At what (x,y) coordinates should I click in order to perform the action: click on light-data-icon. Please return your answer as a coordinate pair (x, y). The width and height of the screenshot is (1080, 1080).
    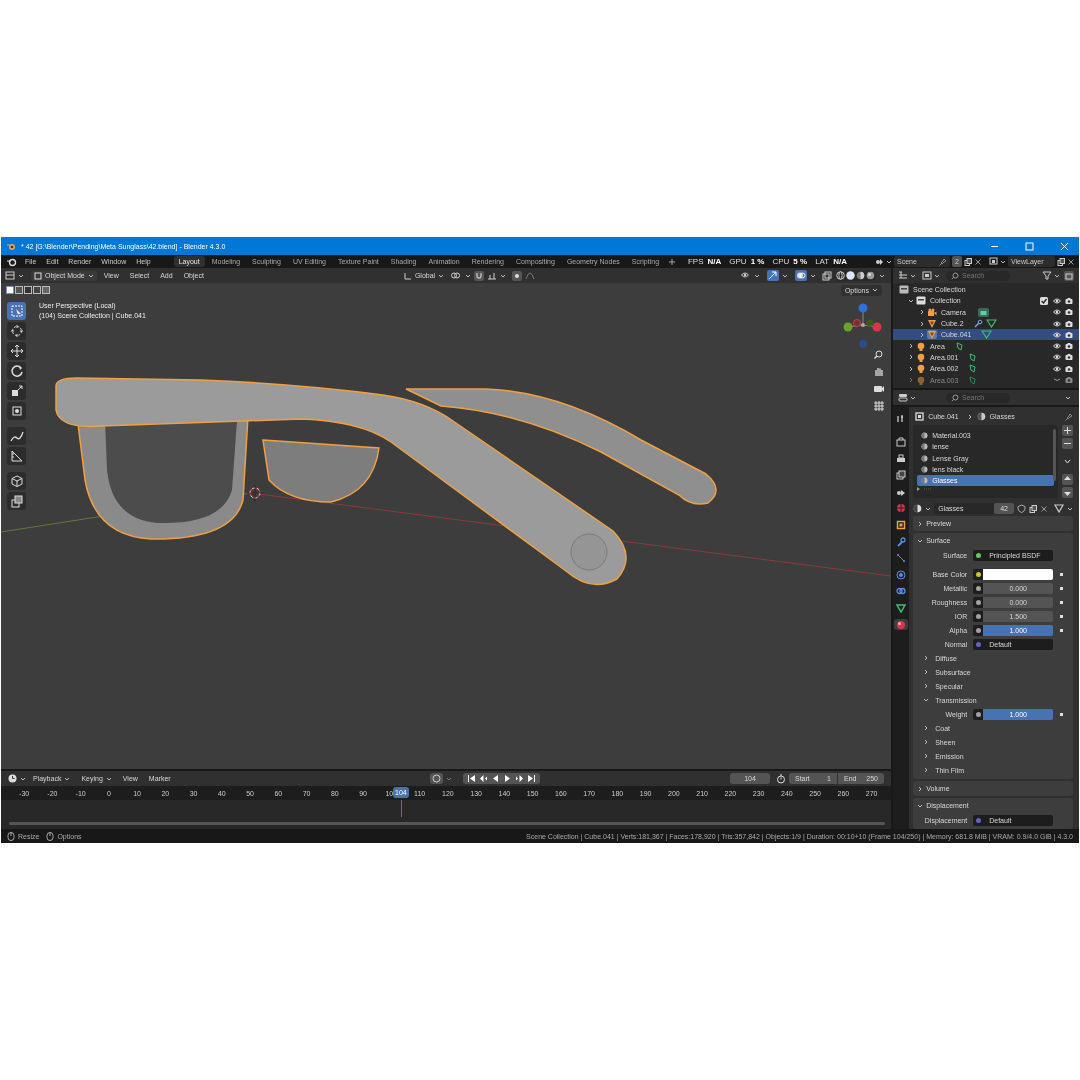
    Looking at the image, I should click on (960, 346).